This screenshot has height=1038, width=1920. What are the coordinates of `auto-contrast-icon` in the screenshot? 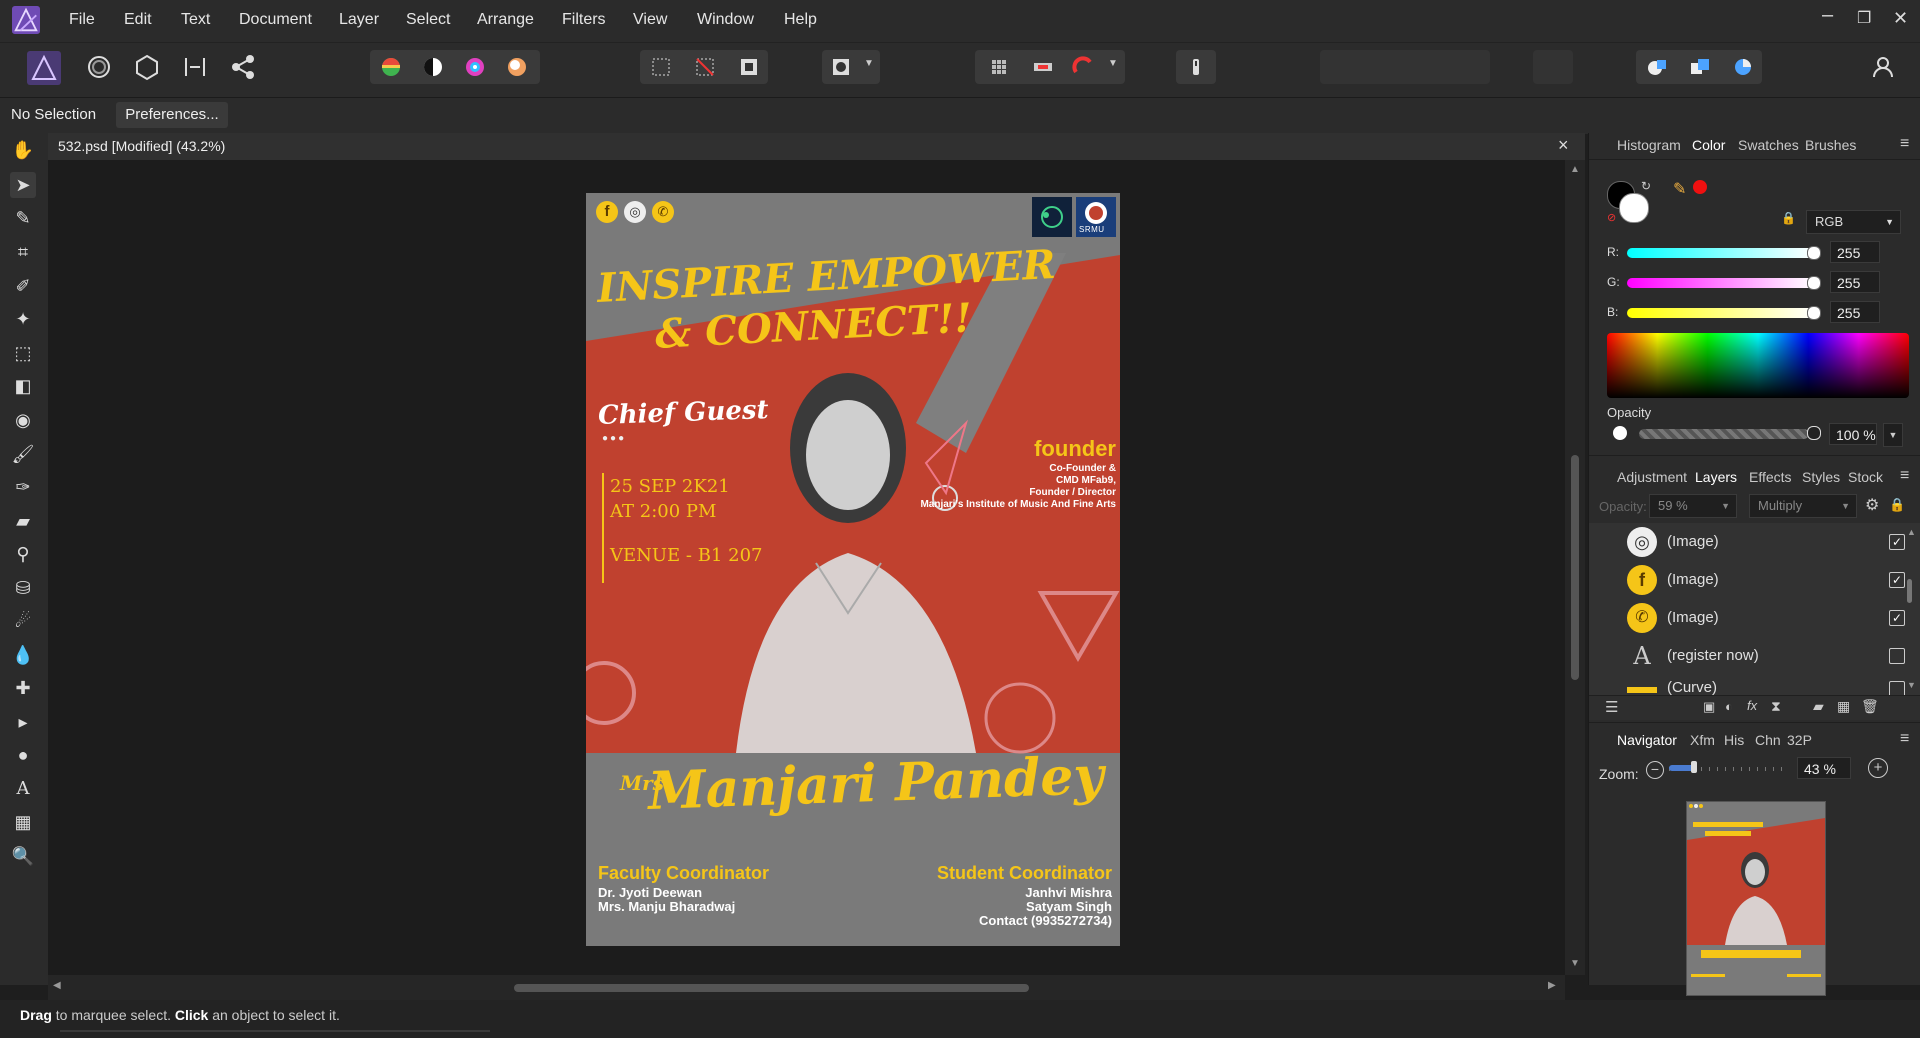 It's located at (433, 67).